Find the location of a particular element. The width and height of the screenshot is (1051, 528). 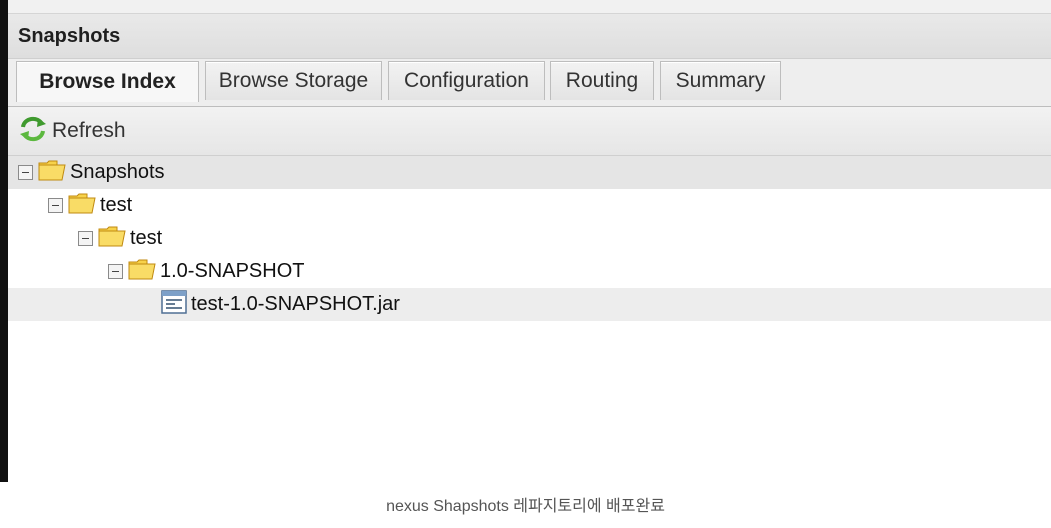

refresh-button: Refresh is located at coordinates (72, 131).